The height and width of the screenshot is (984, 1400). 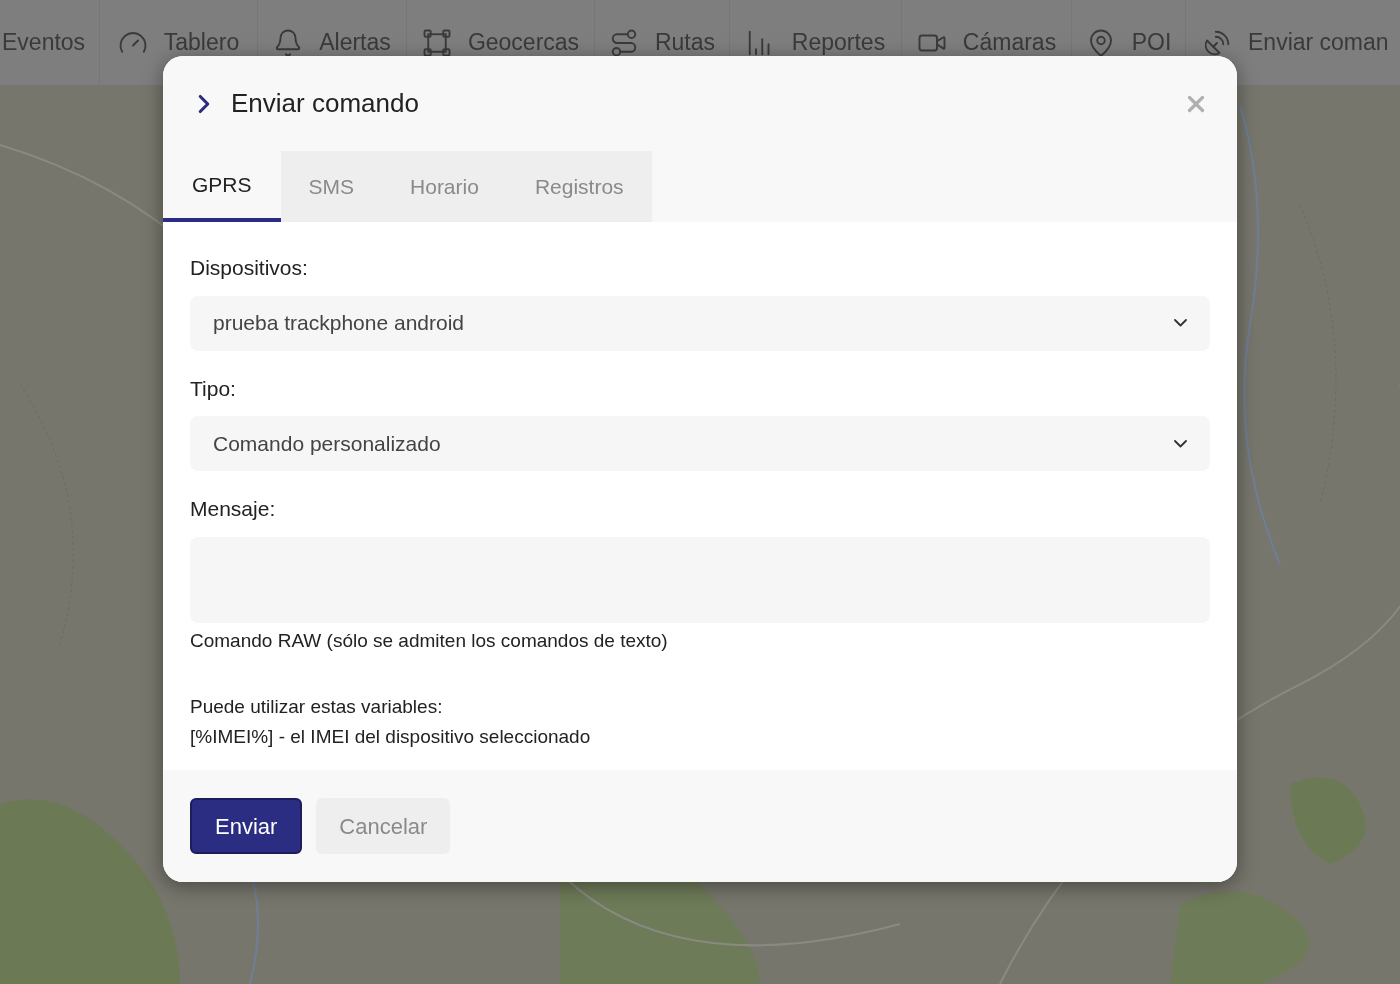 I want to click on dialog-title: Enviar comando, so click(x=325, y=103).